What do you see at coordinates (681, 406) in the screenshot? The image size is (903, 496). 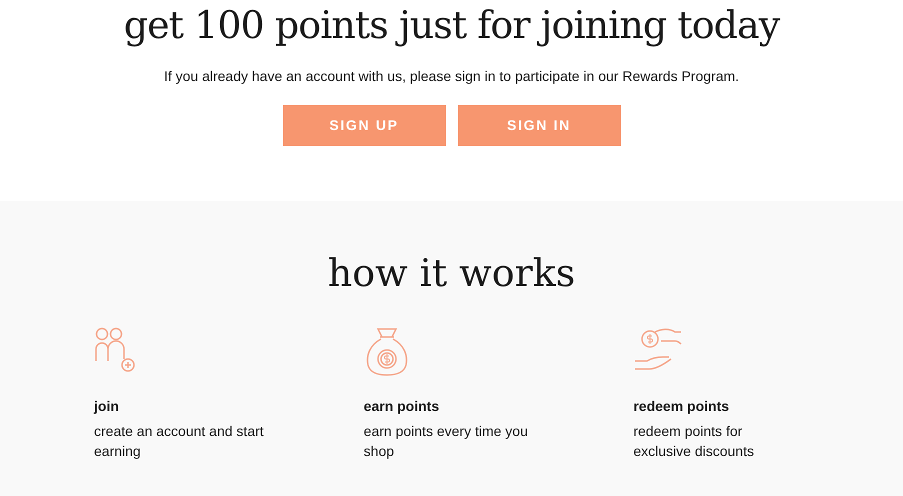 I see `step-title: redeem points` at bounding box center [681, 406].